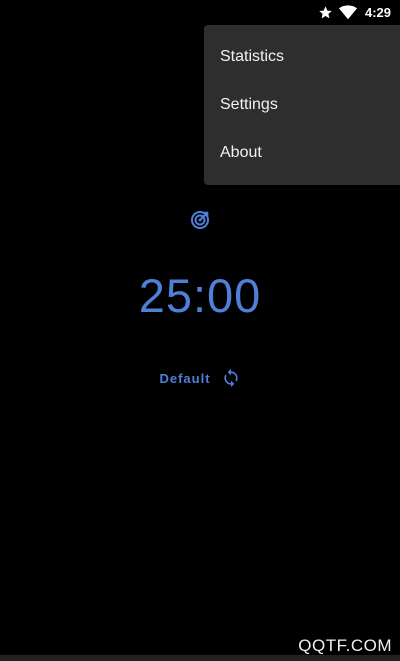 This screenshot has width=400, height=661. I want to click on timer-label-row: Default, so click(200, 378).